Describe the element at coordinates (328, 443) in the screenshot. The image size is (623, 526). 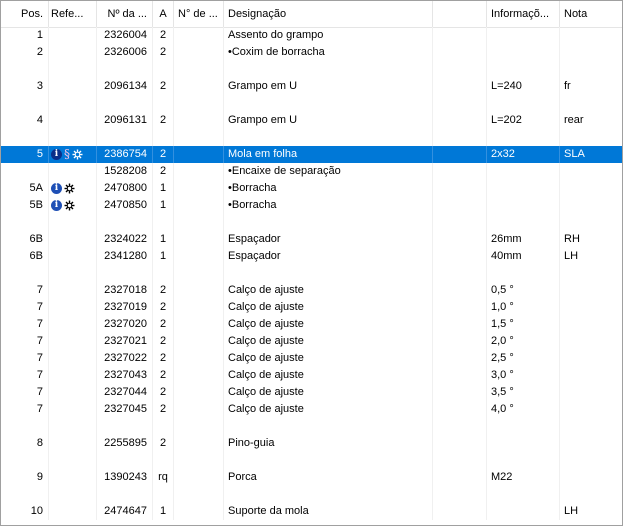
I see `cell-designation: Pino-guia` at that location.